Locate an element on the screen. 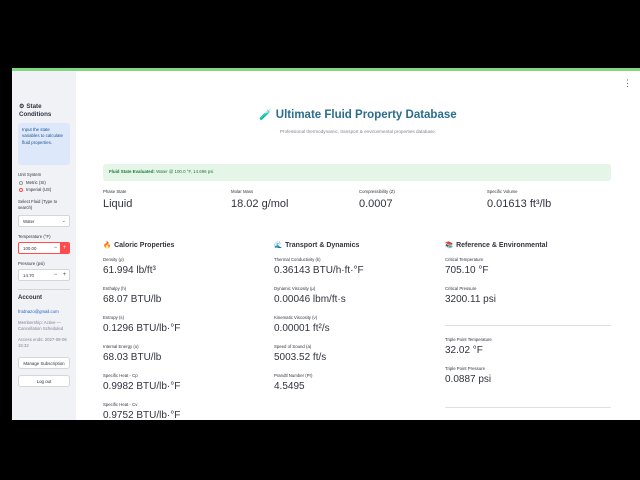  metric-compressibility: Compressibility (Z) 0.0007 is located at coordinates (377, 199).